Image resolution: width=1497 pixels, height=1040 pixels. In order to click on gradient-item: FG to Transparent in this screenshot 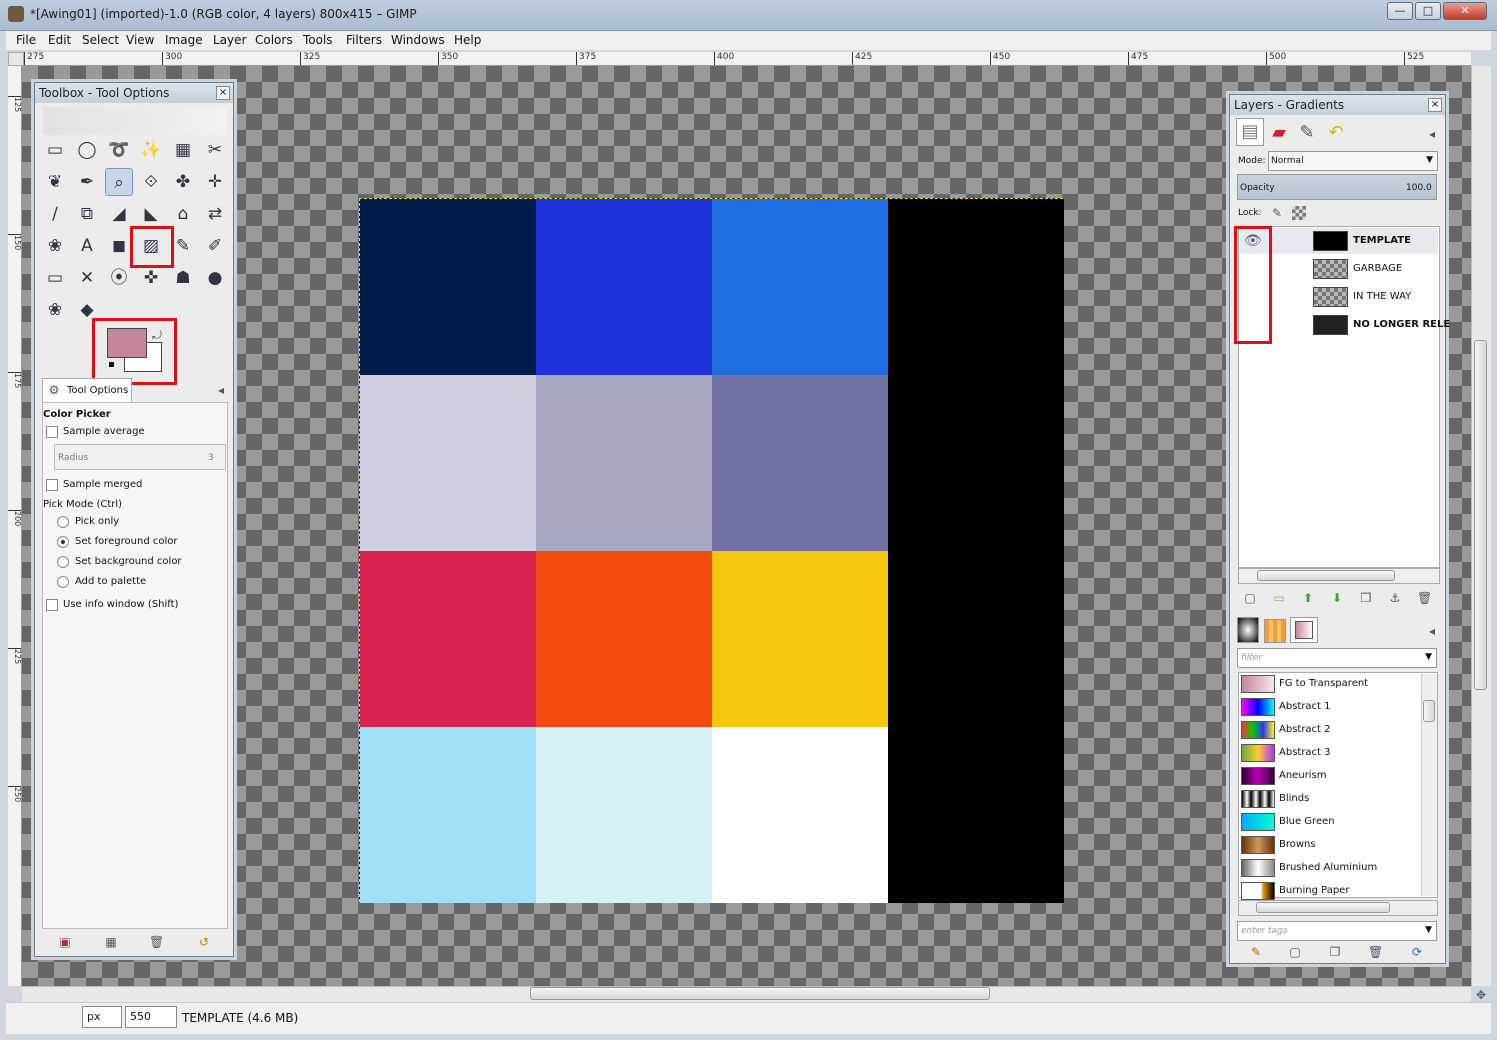, I will do `click(1330, 684)`.